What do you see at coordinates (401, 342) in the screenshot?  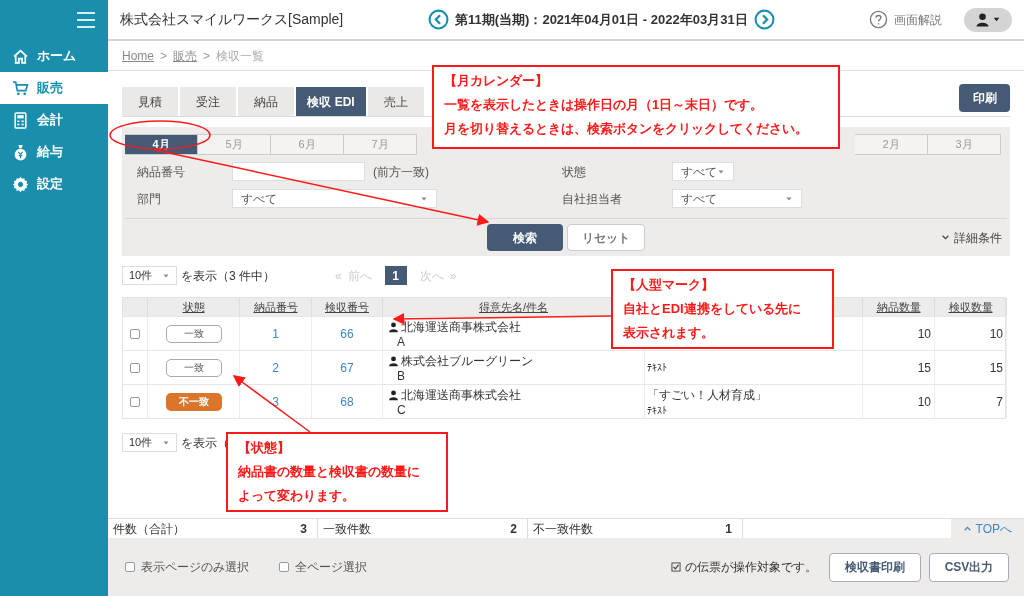 I see `customer-code: A` at bounding box center [401, 342].